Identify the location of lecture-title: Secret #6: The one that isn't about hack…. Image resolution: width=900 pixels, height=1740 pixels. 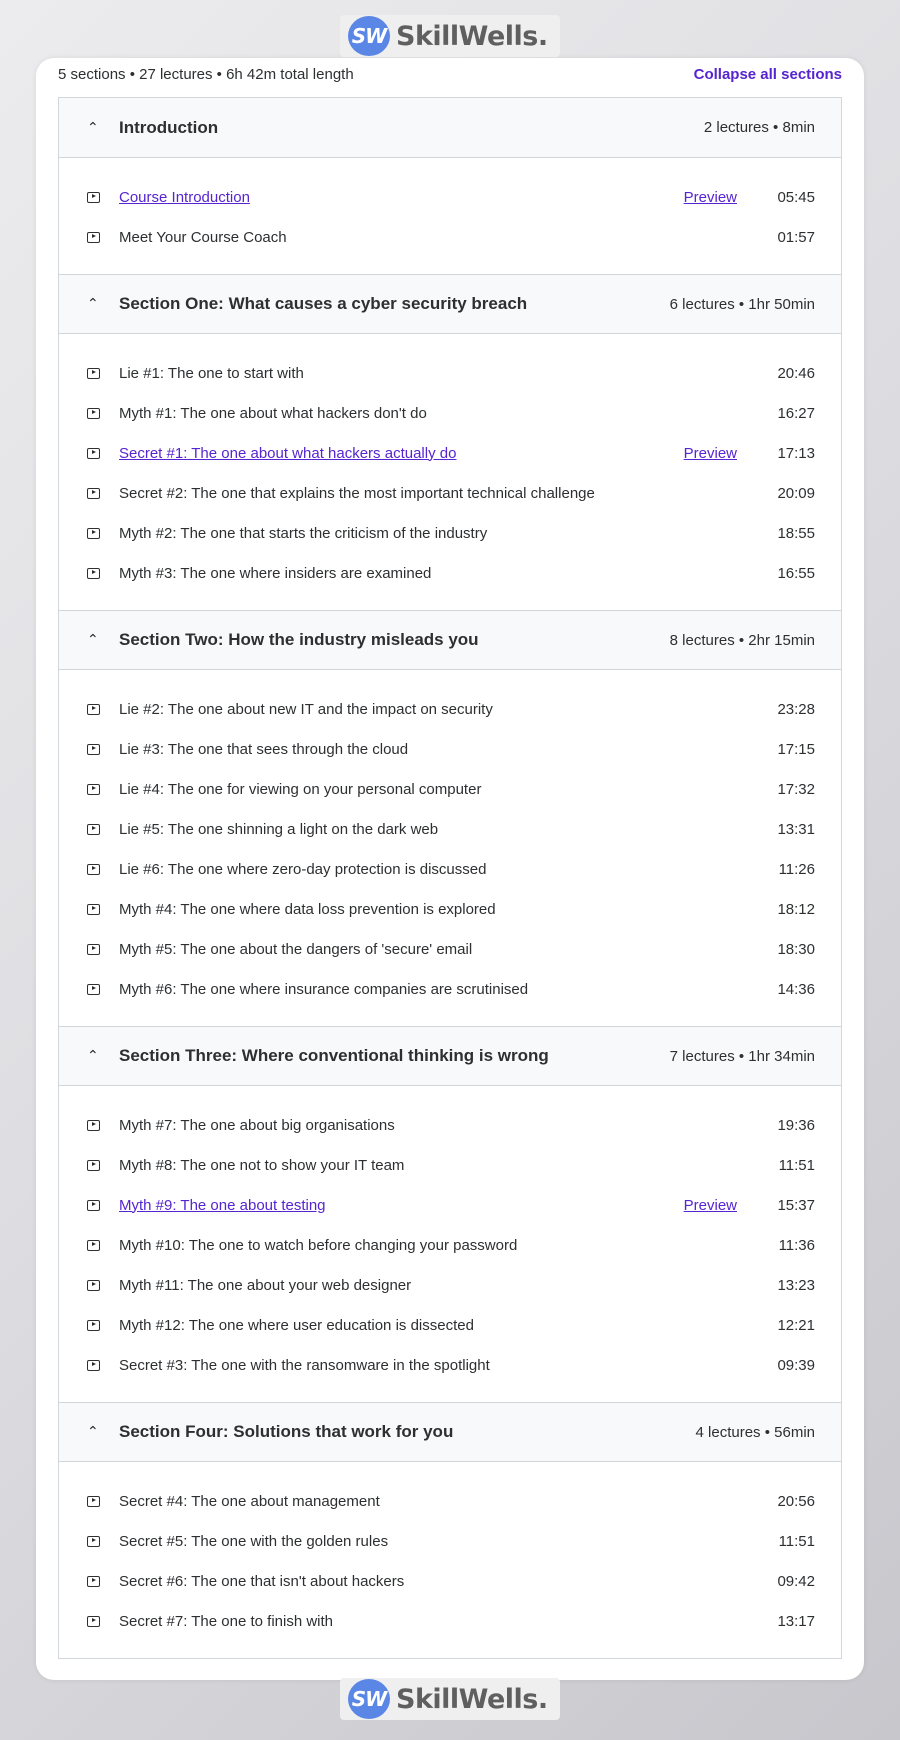
(262, 1581).